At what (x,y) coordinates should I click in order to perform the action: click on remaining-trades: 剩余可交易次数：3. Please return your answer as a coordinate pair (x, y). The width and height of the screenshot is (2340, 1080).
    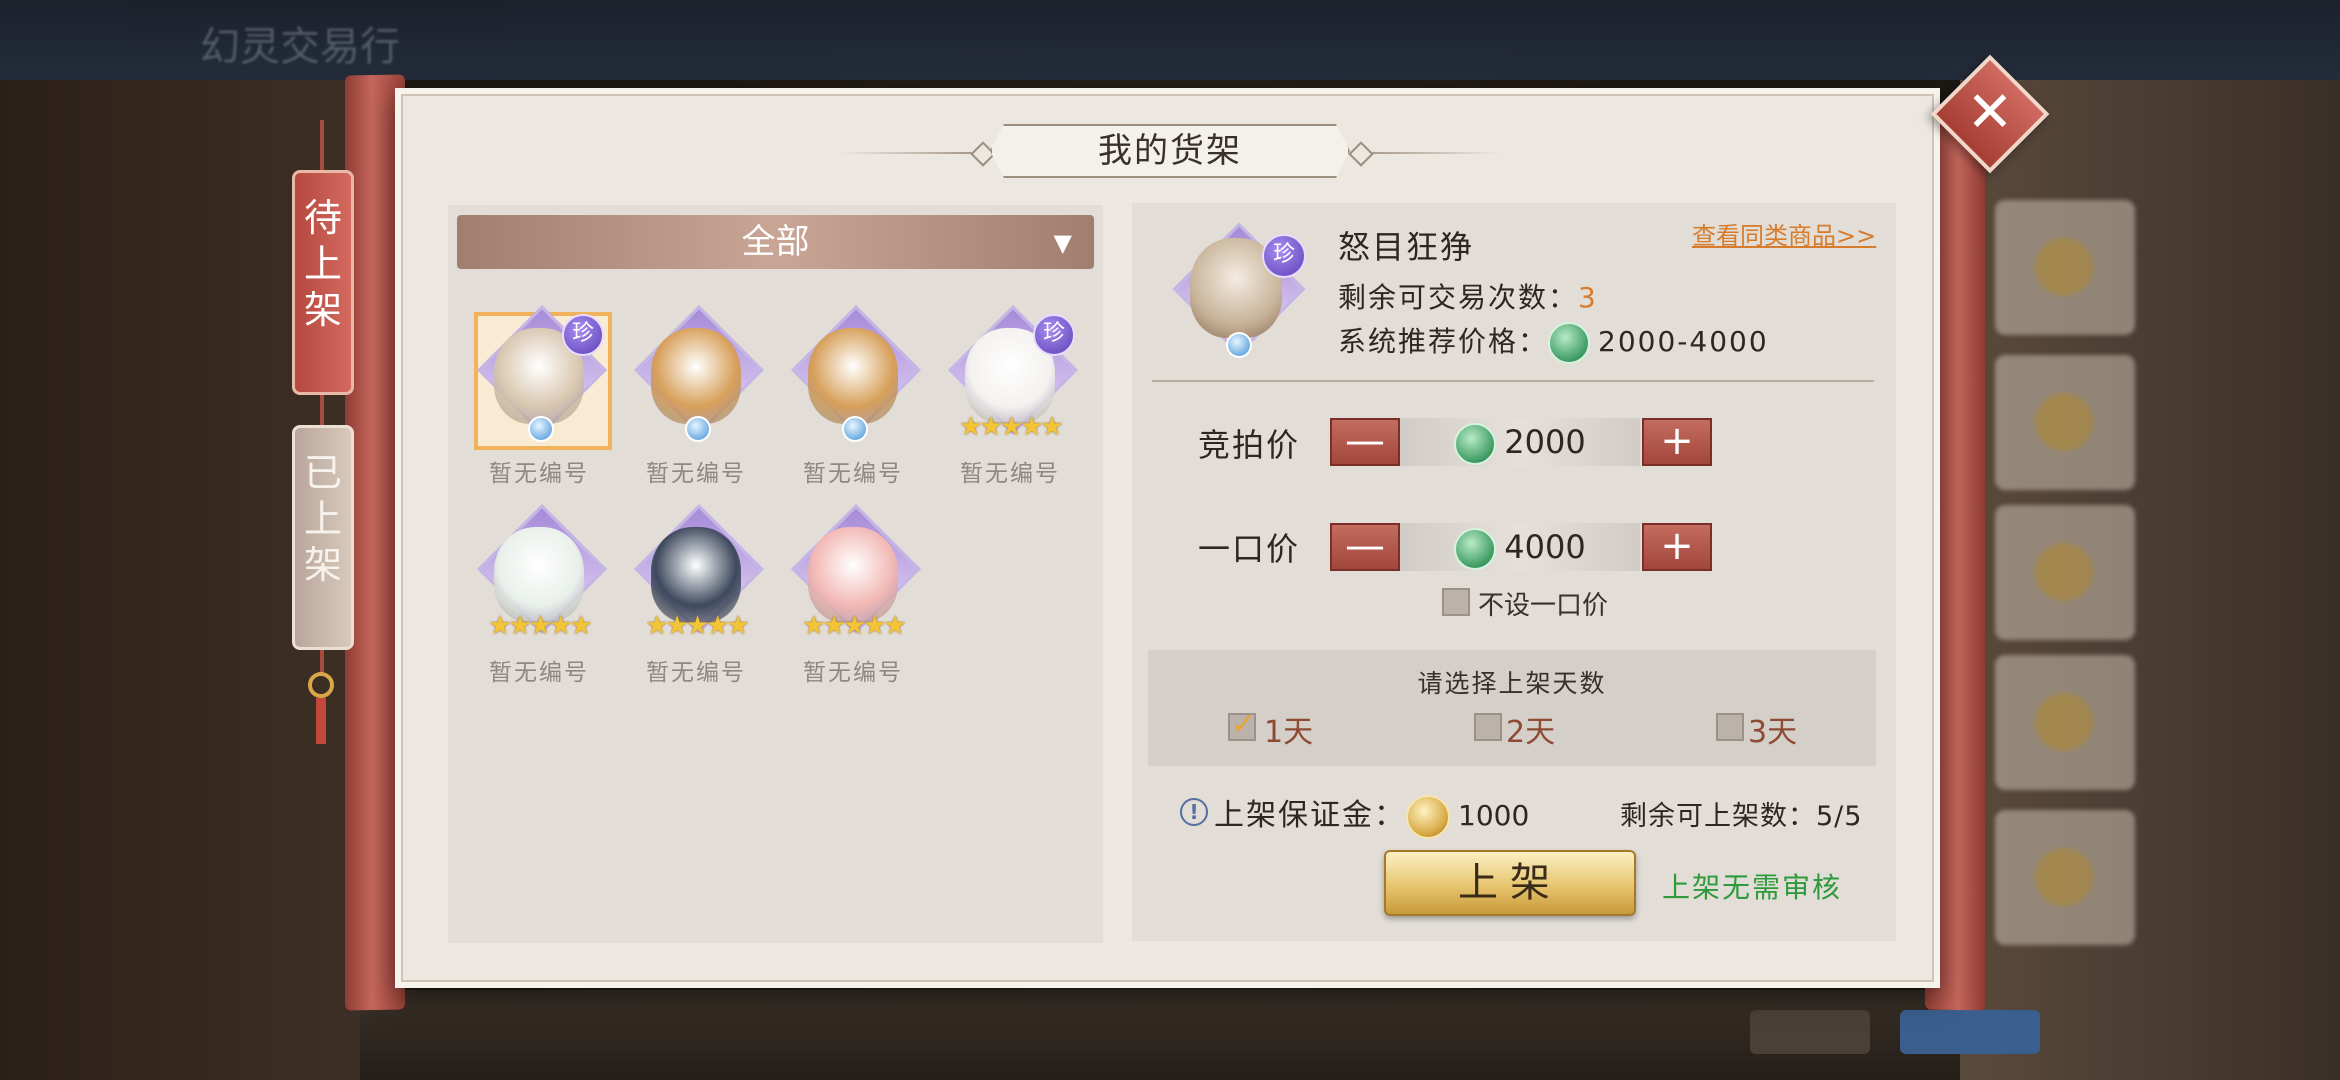
    Looking at the image, I should click on (1468, 296).